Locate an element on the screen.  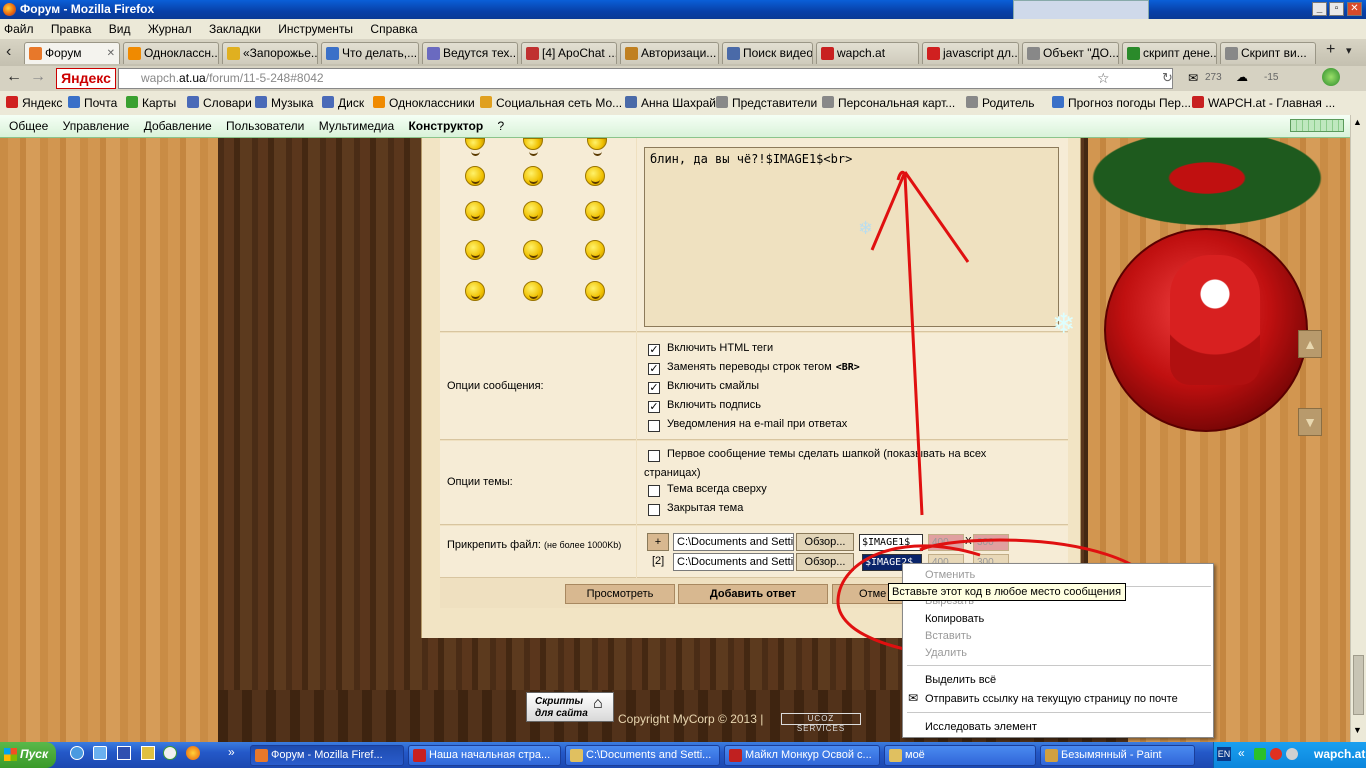
menu-help: Справка is located at coordinates (393, 29).